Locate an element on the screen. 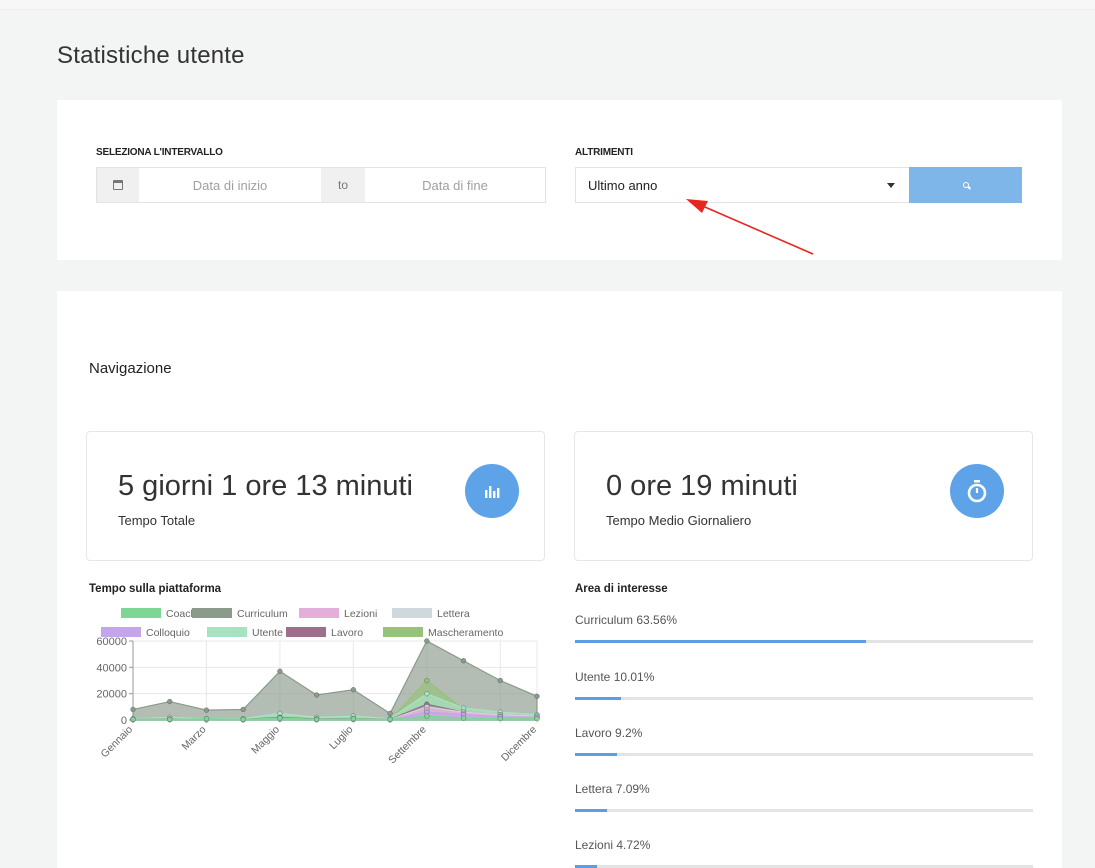 The image size is (1095, 868). interest-title: Area di interesse is located at coordinates (621, 589).